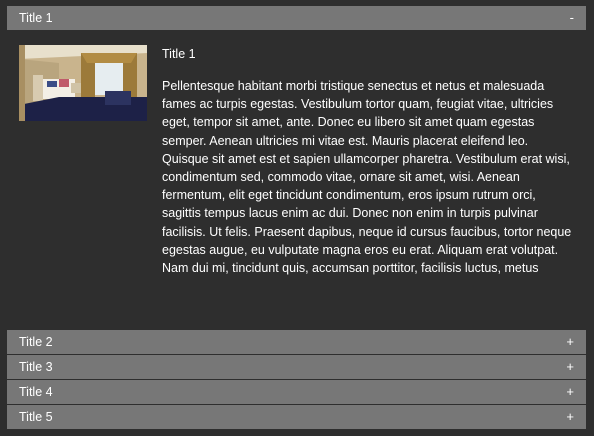 The height and width of the screenshot is (436, 594). I want to click on panel-title: Title 1, so click(179, 54).